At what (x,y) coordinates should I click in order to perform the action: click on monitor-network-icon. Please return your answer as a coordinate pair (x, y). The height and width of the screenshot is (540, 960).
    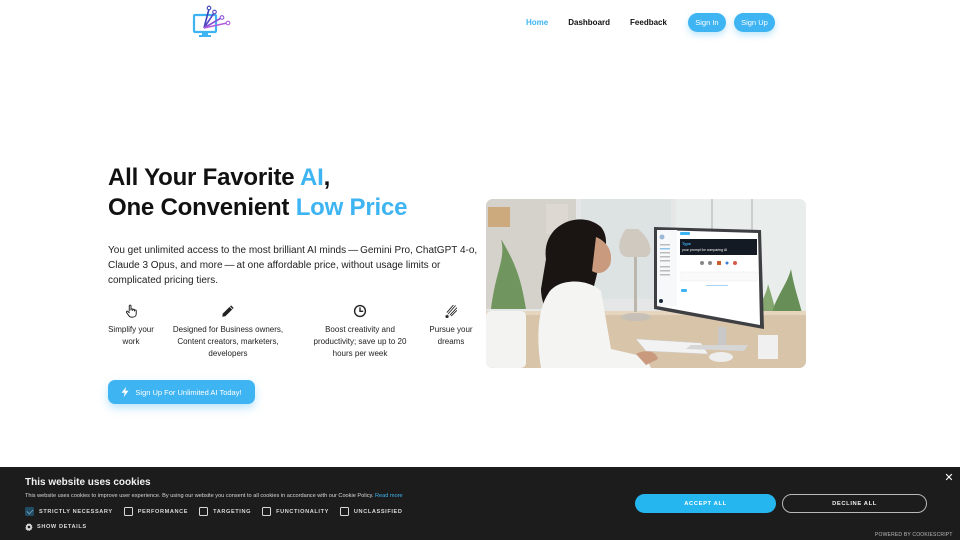
    Looking at the image, I should click on (211, 21).